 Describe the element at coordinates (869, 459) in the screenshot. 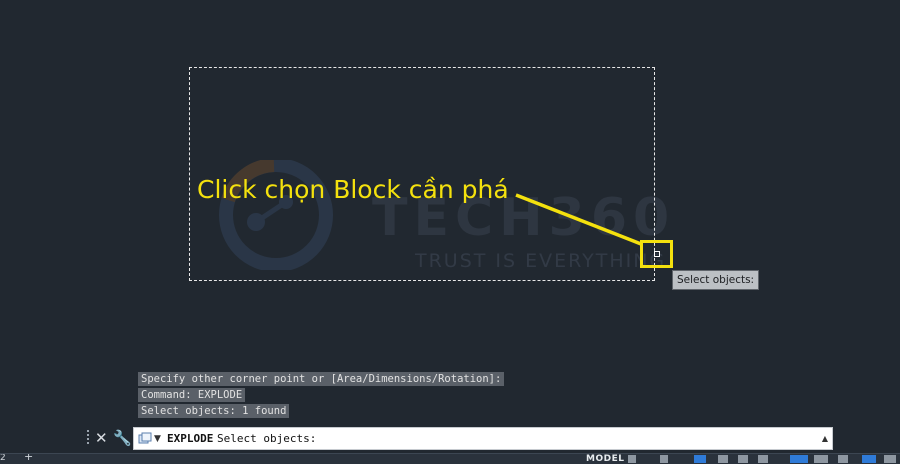

I see `workspace-icon` at that location.